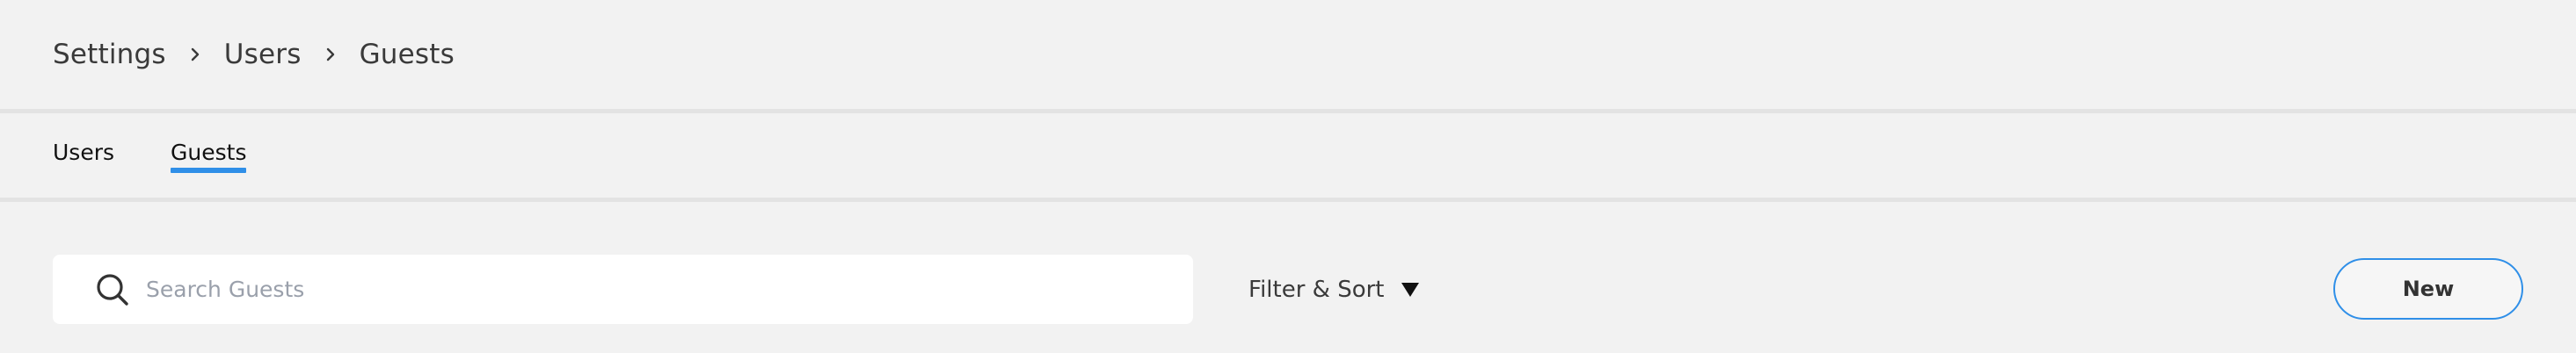 The width and height of the screenshot is (2576, 353). Describe the element at coordinates (1288, 200) in the screenshot. I see `tabs-divider` at that location.